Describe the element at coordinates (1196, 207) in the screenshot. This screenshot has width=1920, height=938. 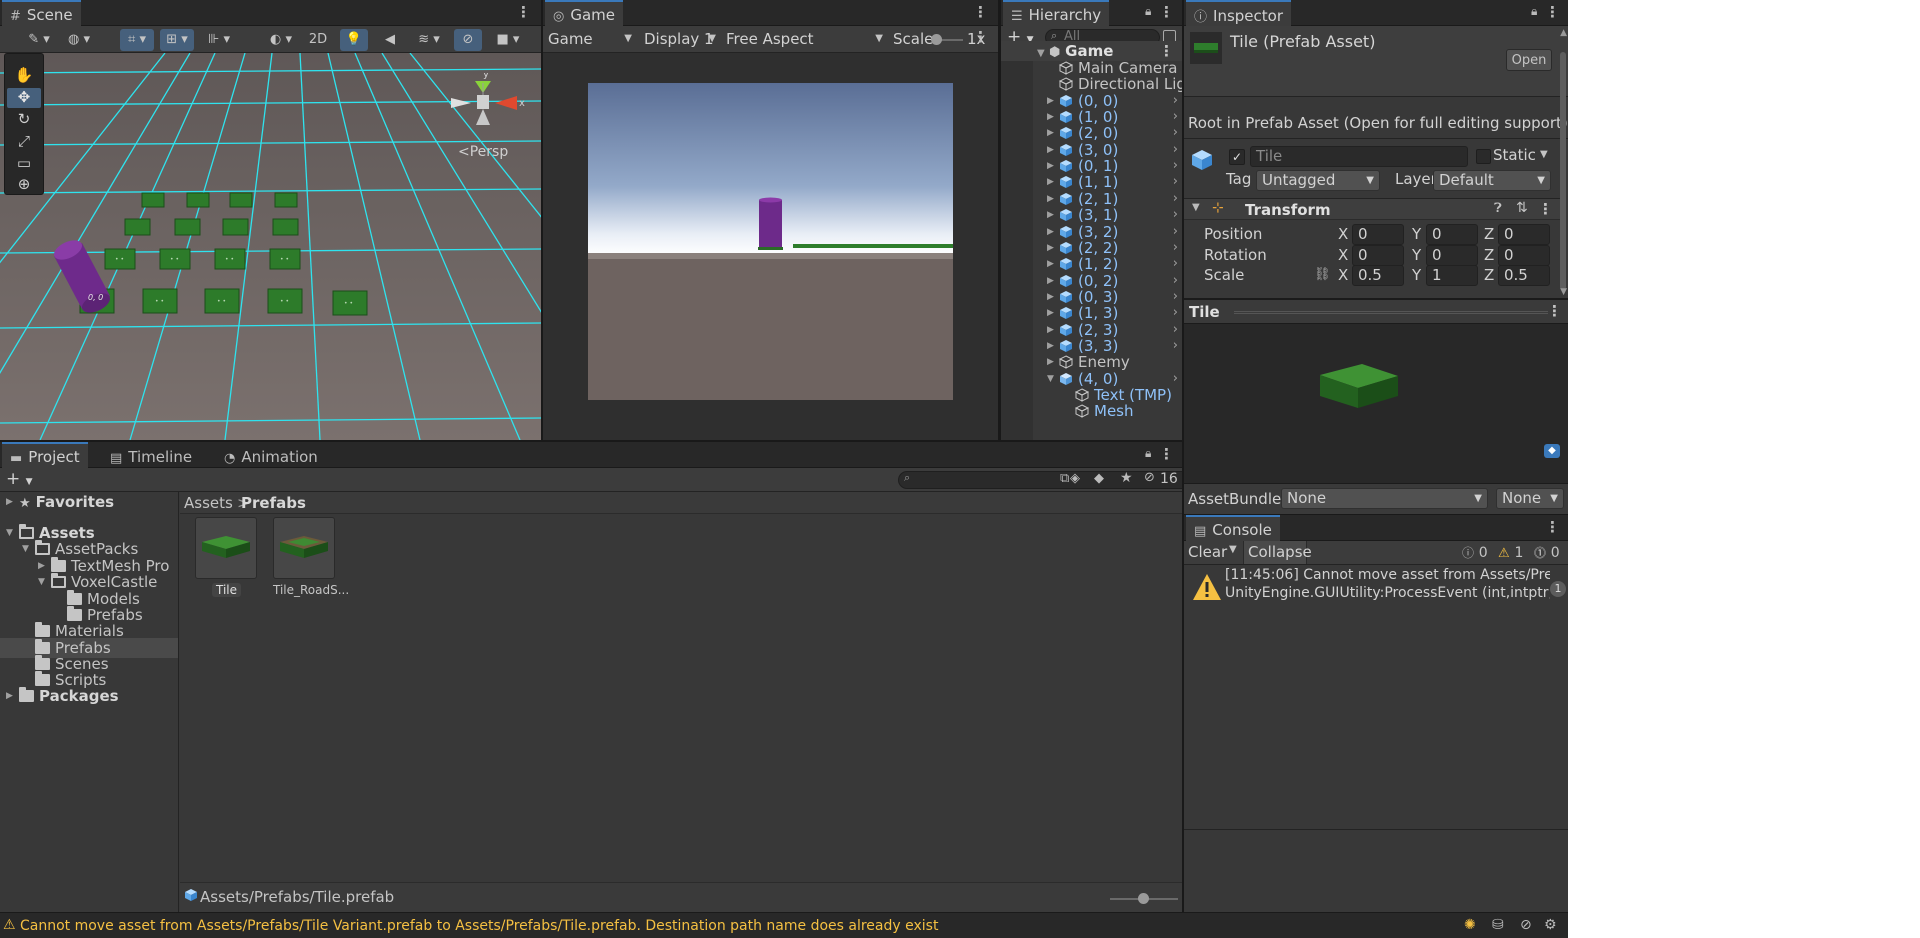
I see `foldout-arrow-icon: ▼` at that location.